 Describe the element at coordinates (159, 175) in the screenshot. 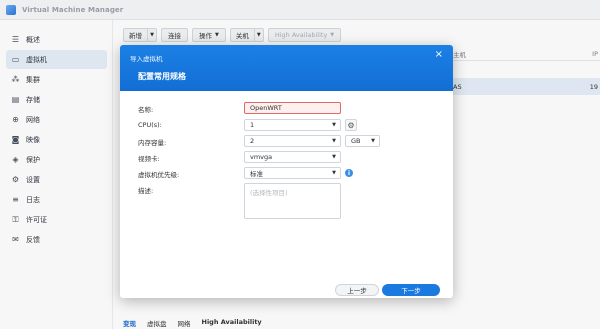

I see `priority-label: 虚拟机优先级:` at that location.